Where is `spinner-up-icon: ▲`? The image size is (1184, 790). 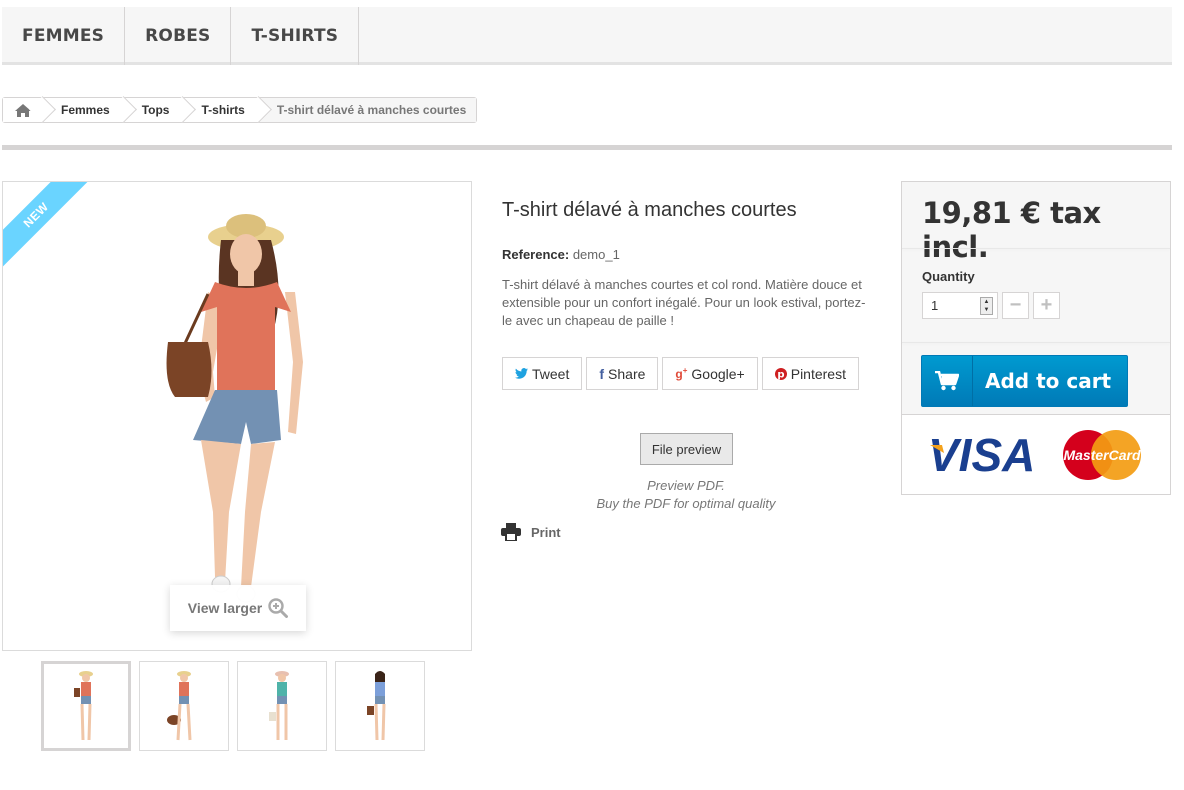
spinner-up-icon: ▲ is located at coordinates (986, 302).